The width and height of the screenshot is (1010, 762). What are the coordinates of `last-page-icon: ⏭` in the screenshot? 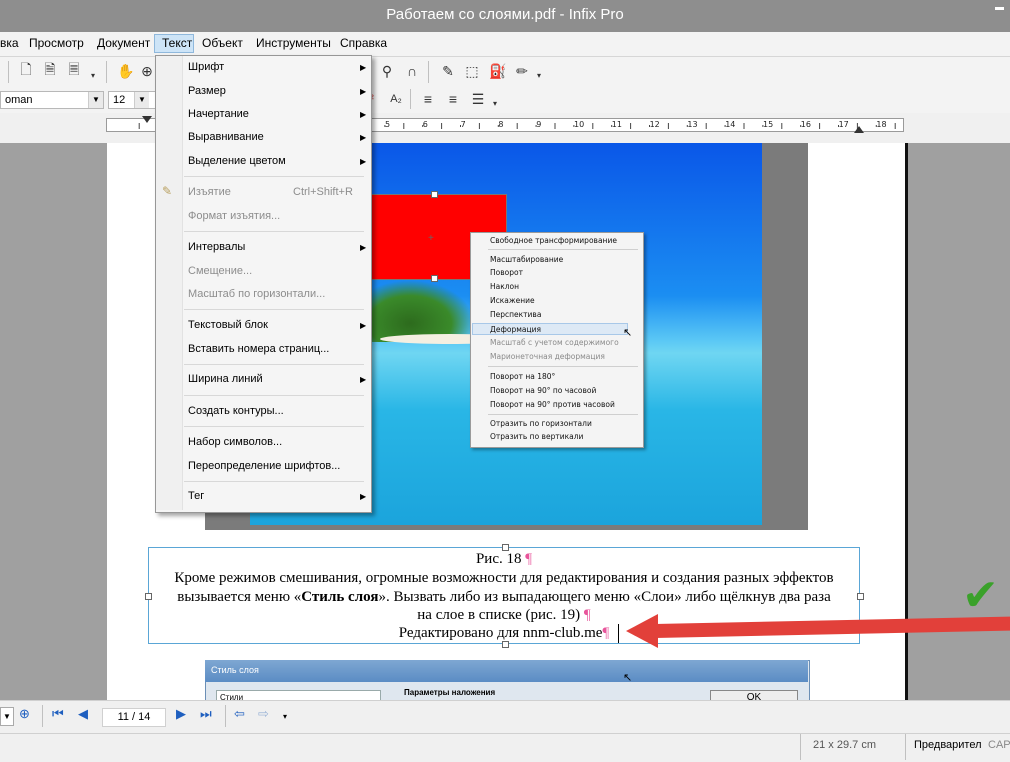 It's located at (206, 714).